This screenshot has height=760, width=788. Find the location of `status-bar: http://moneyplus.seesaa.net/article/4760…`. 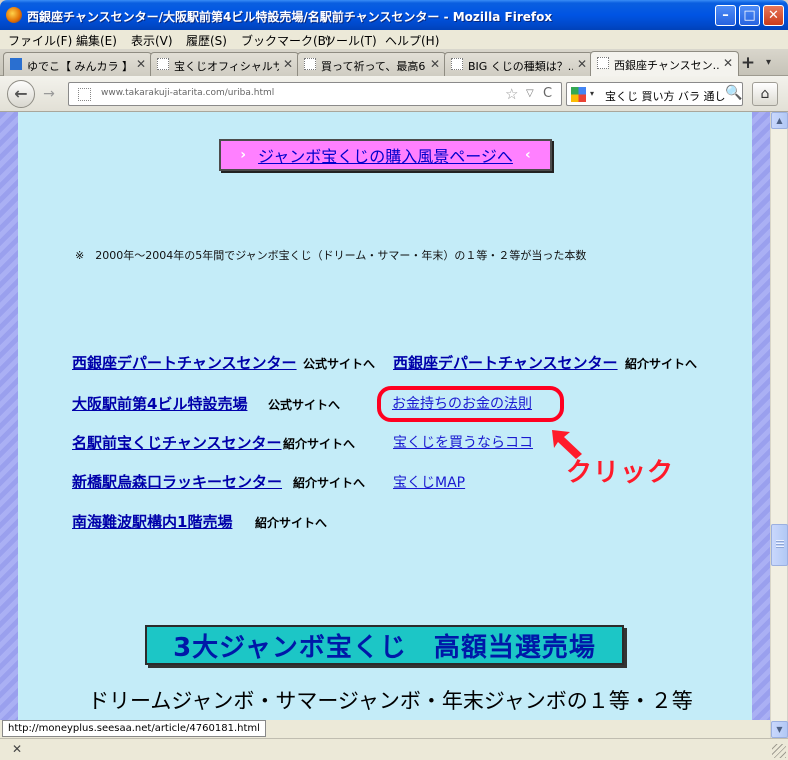

status-bar: http://moneyplus.seesaa.net/article/4760… is located at coordinates (385, 729).